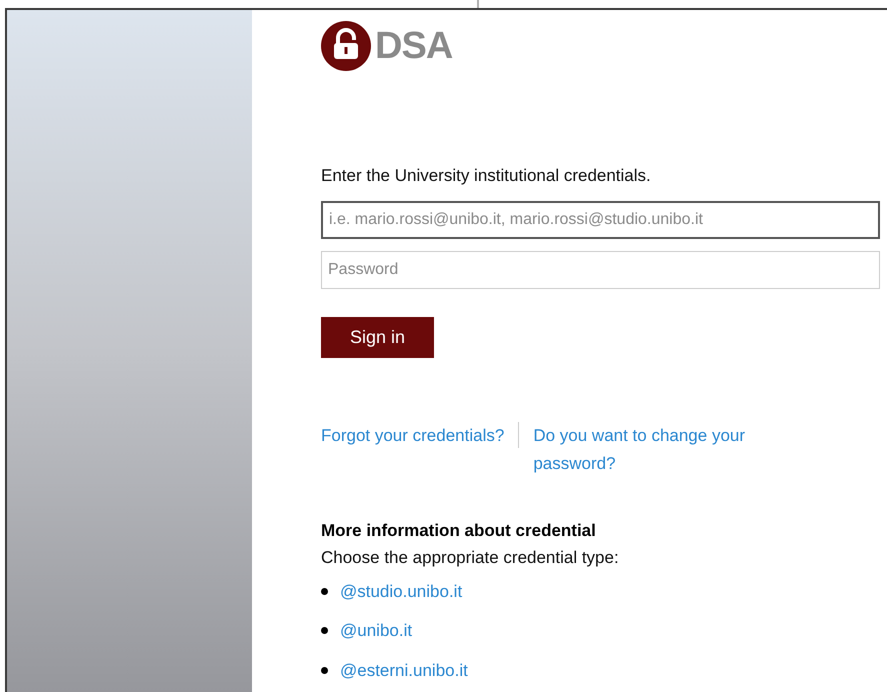  What do you see at coordinates (600, 219) in the screenshot?
I see `username-field: i.e. mario.rossi@unibo.it, mario.rossi@studio.unibo.it` at bounding box center [600, 219].